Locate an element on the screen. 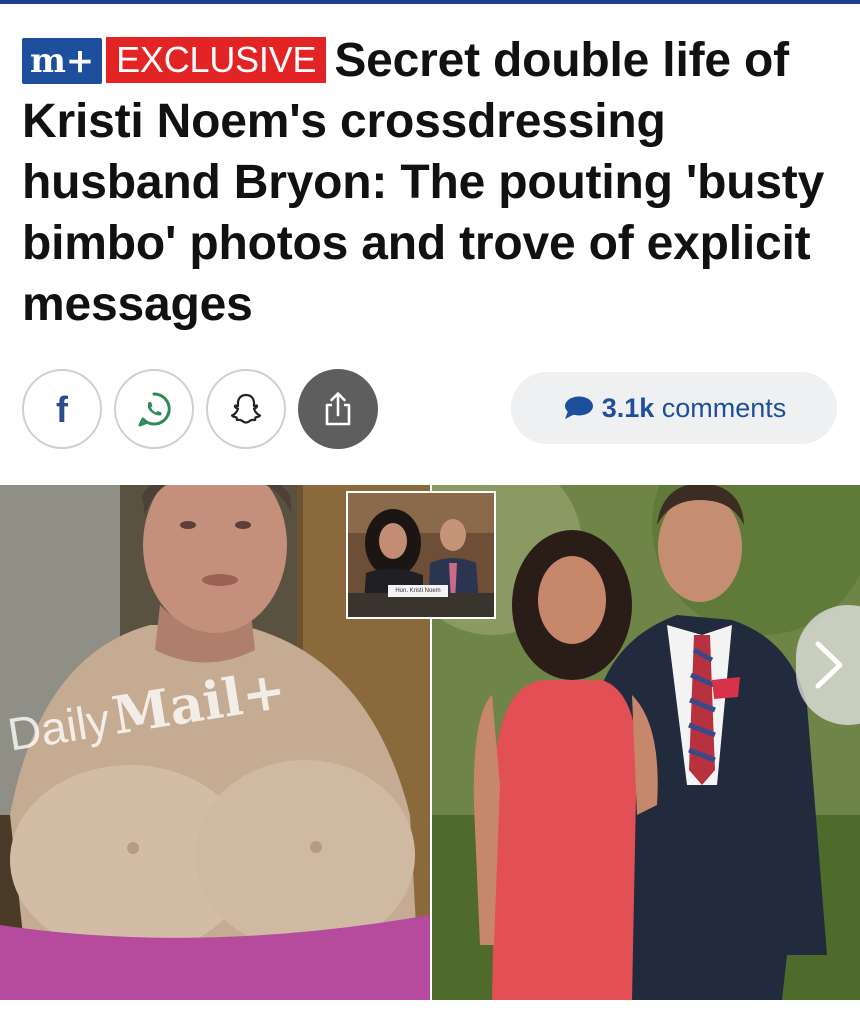 This screenshot has height=1024, width=860. share-button is located at coordinates (338, 409).